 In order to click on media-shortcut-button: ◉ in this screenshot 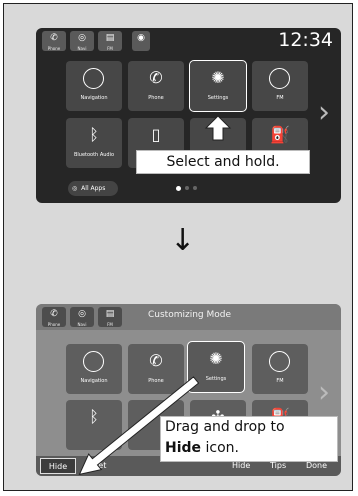, I will do `click(141, 41)`.